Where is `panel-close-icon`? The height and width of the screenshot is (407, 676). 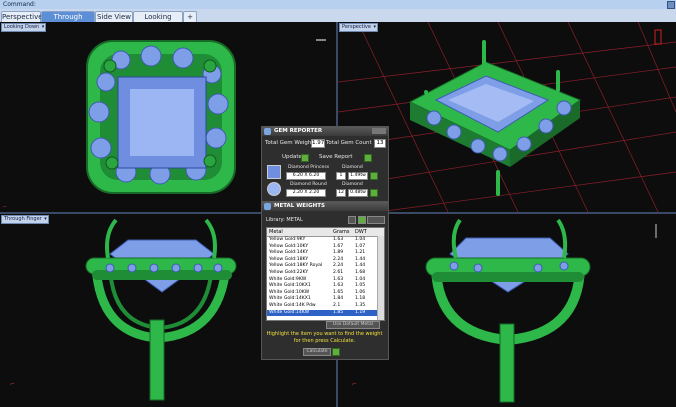
panel-close-icon is located at coordinates (379, 131).